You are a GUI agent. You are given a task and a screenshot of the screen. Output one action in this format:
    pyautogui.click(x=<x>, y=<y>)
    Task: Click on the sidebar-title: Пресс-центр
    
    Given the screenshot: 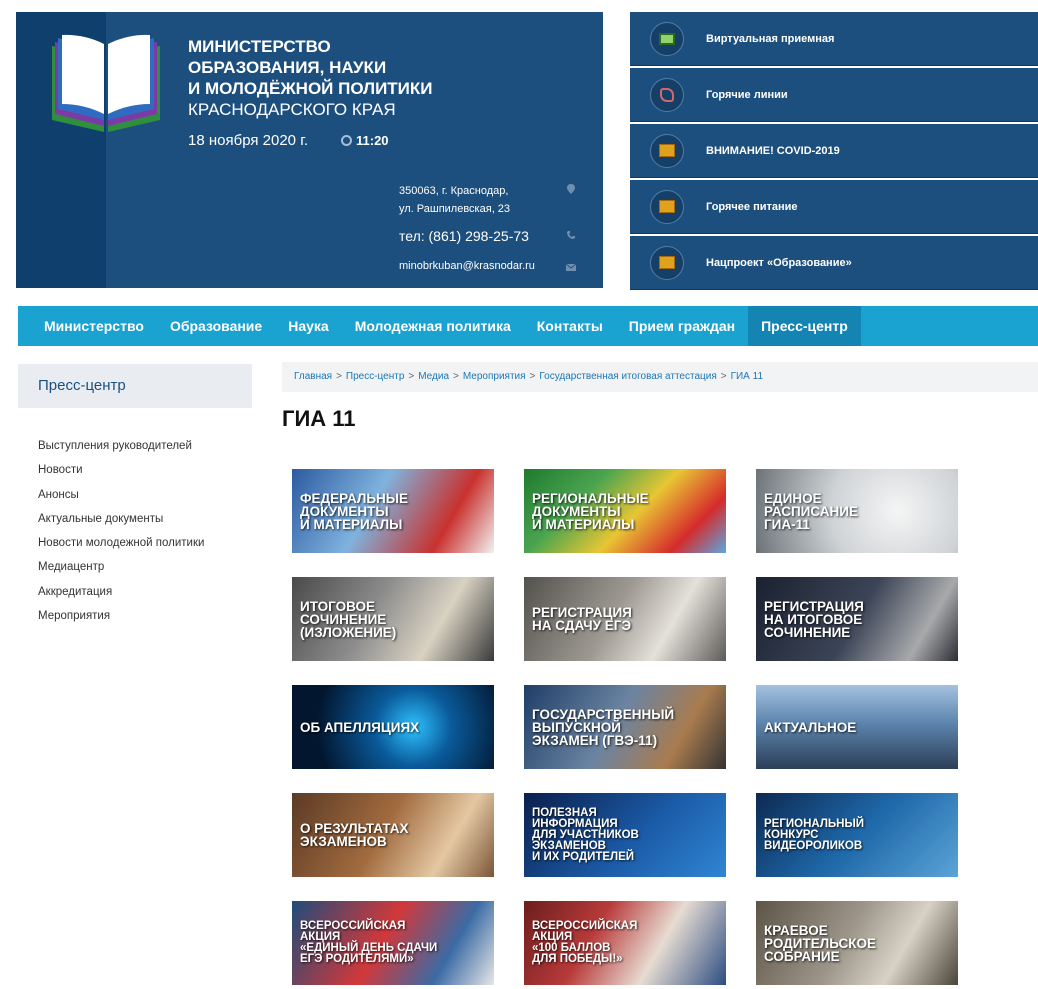 What is the action you would take?
    pyautogui.click(x=135, y=386)
    